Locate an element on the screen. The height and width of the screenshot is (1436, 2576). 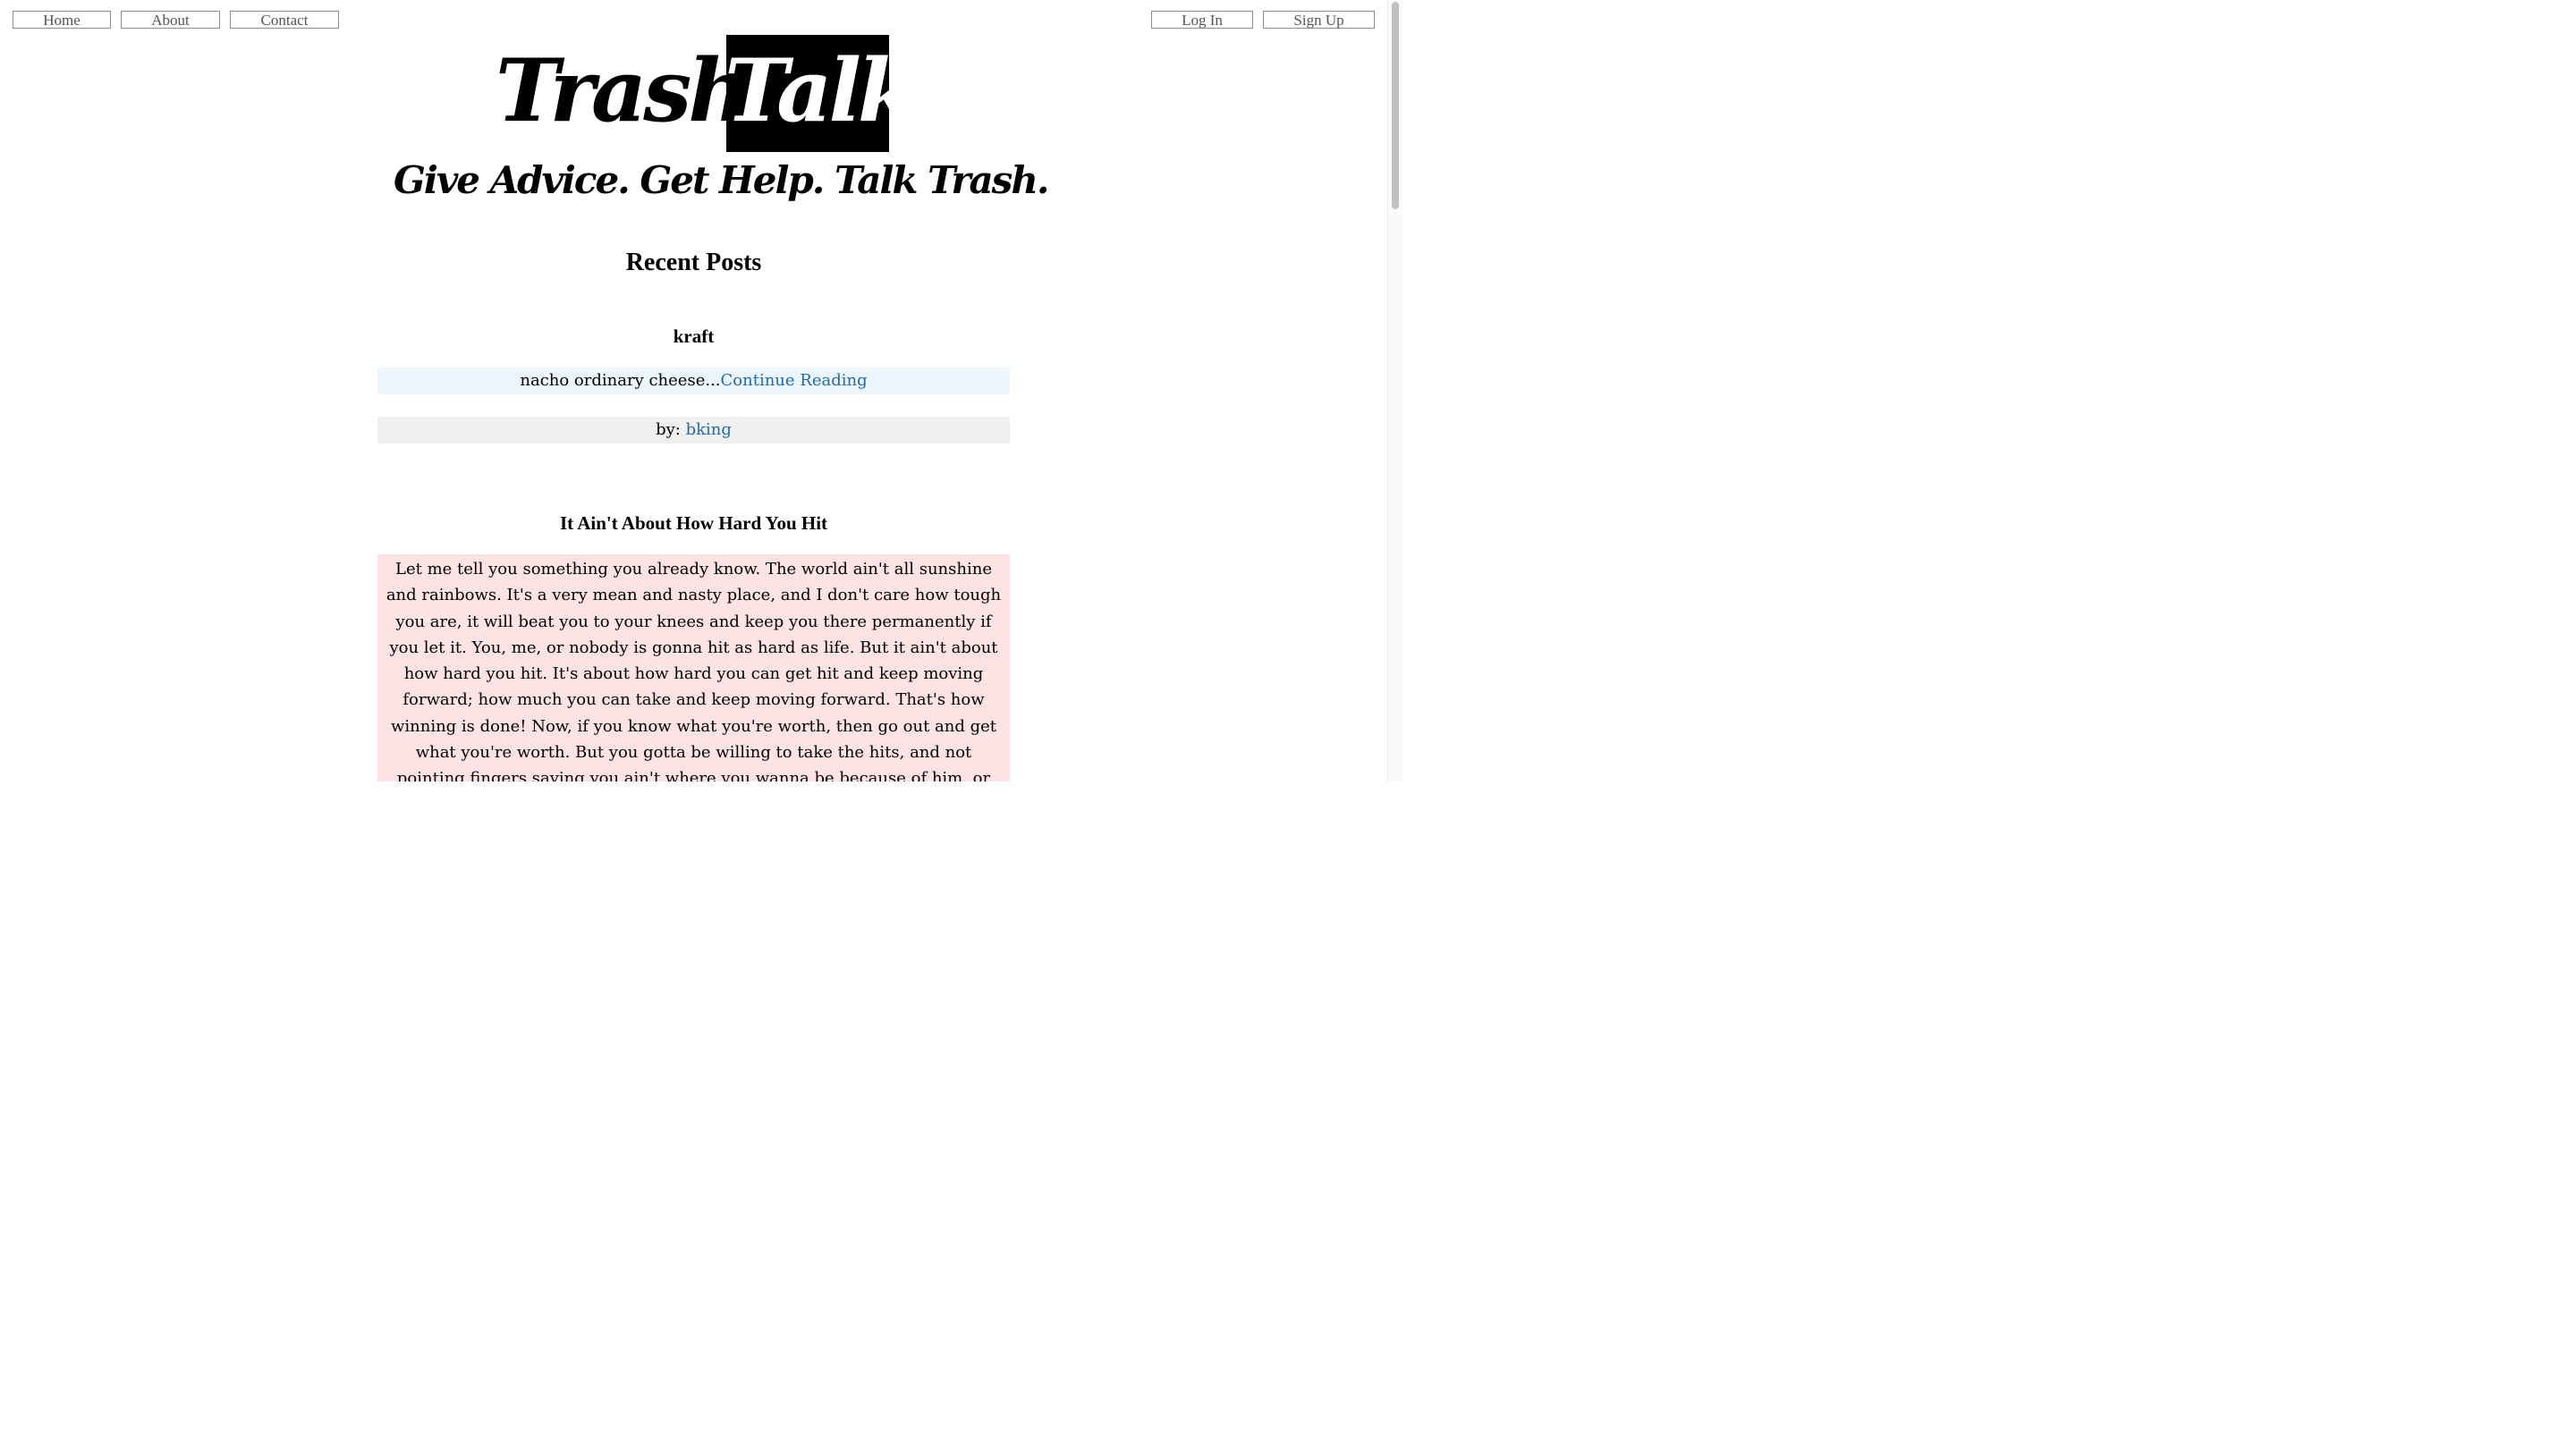
logo-word-talk: Talk is located at coordinates (807, 90).